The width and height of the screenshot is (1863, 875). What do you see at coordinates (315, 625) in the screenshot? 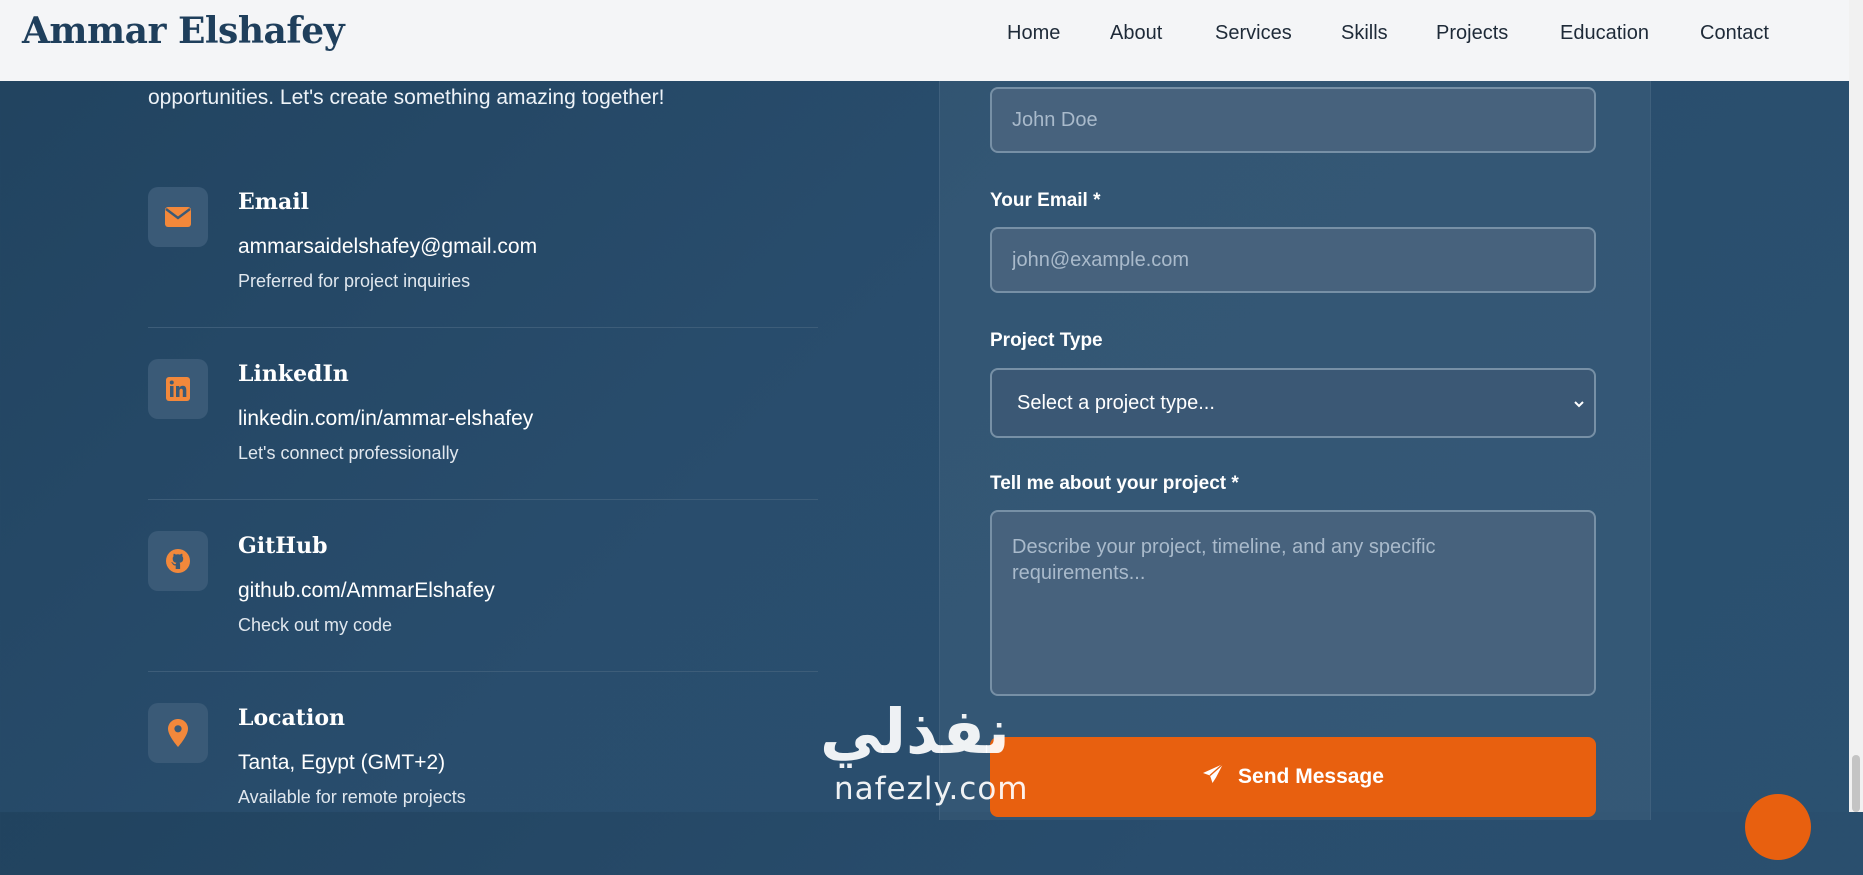
I see `contact-note: Check out my code` at bounding box center [315, 625].